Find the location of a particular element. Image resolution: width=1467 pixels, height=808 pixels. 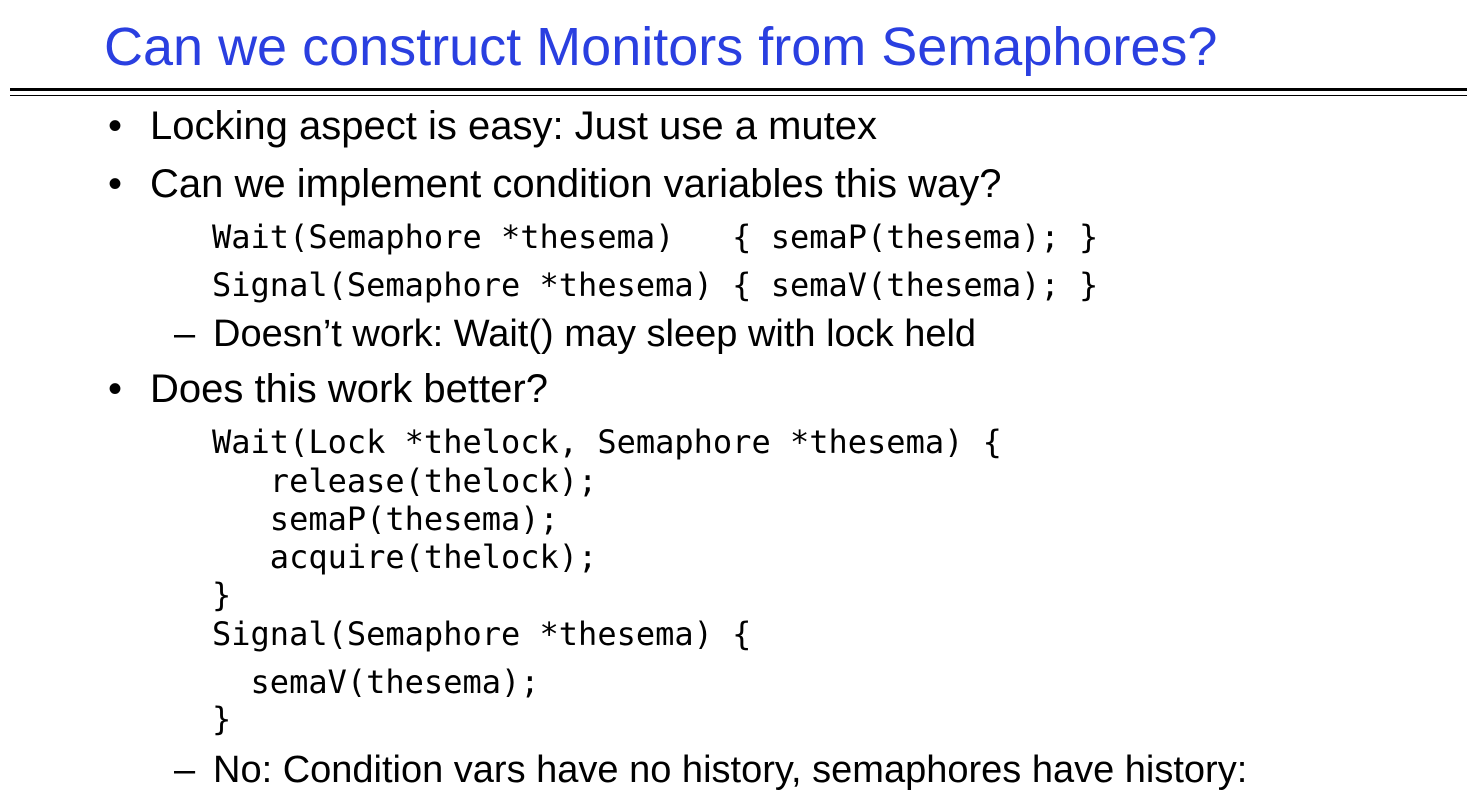

code-line: release(thelock); is located at coordinates (405, 481).